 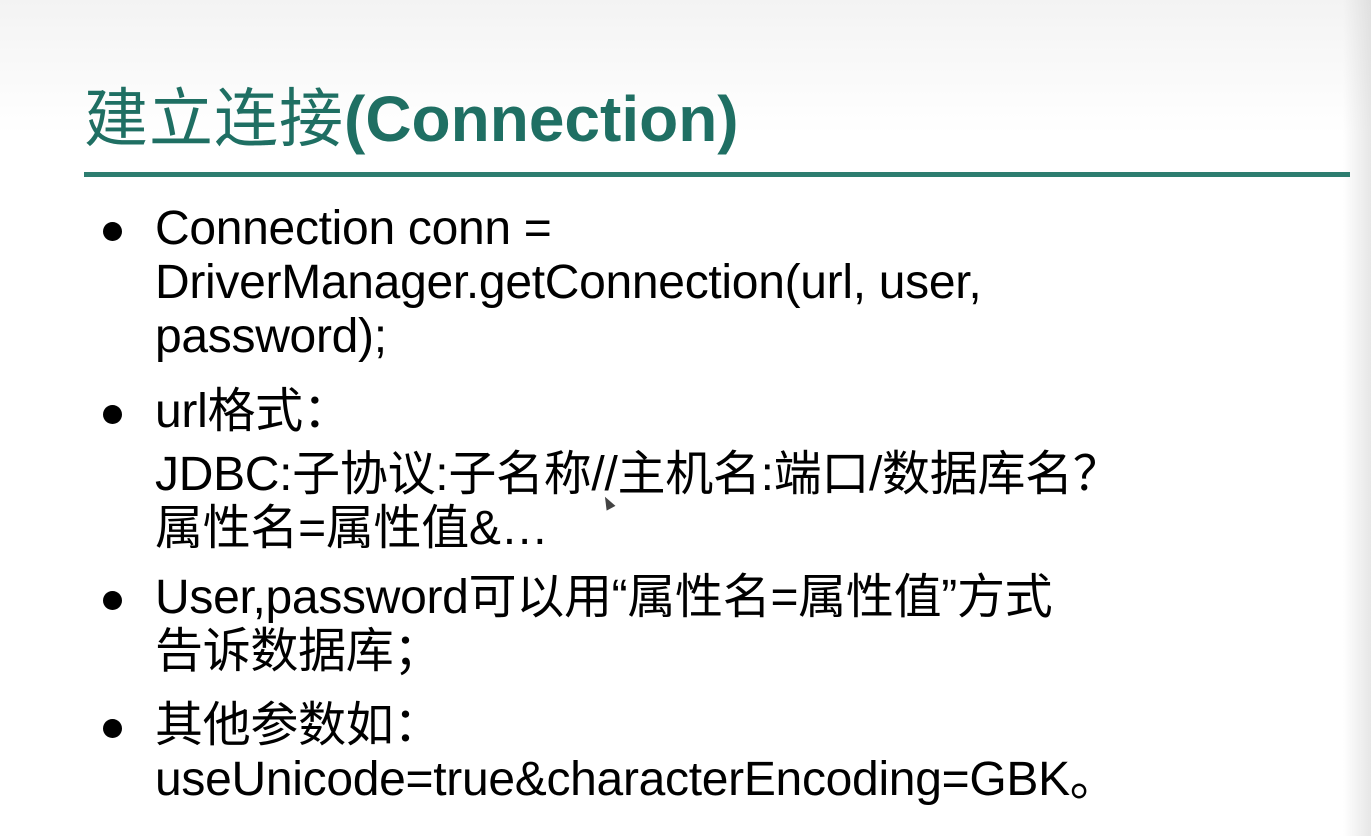 I want to click on slide-title-english: (Connection), so click(x=541, y=119).